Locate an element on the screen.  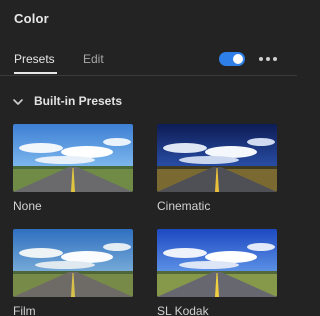
preset-label: Film is located at coordinates (24, 310).